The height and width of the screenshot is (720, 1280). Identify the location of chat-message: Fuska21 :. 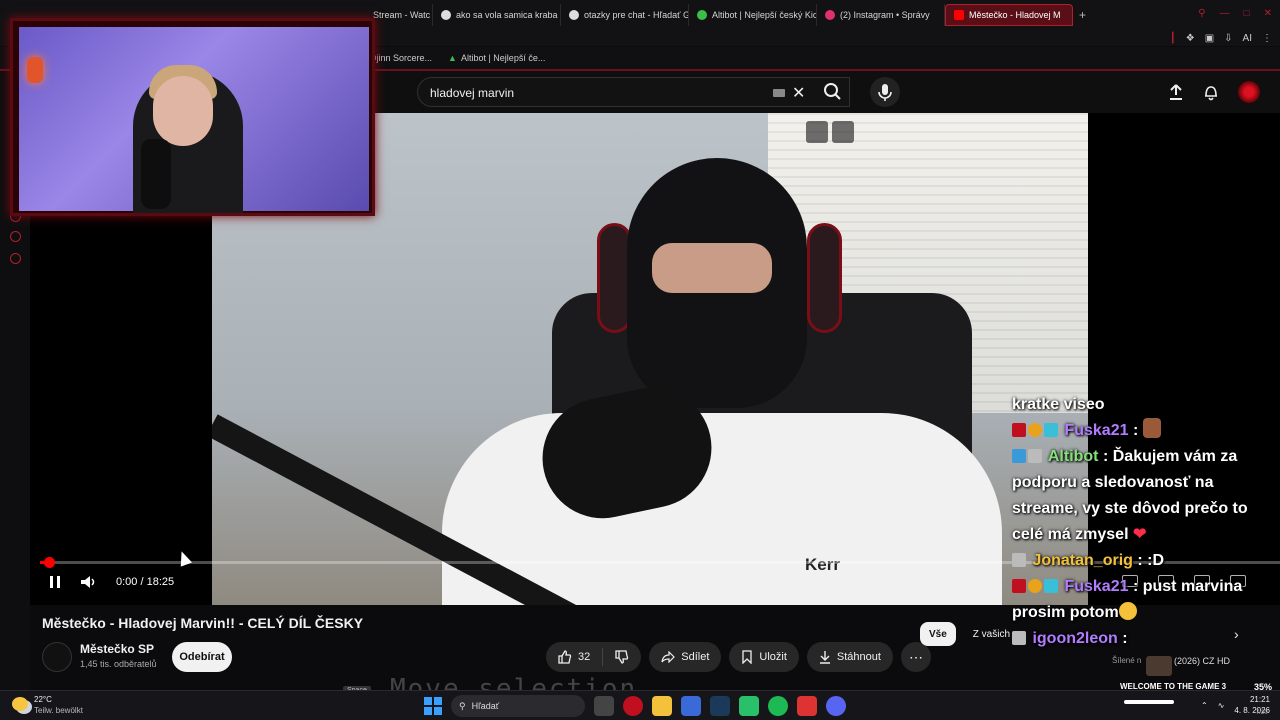
(1146, 431).